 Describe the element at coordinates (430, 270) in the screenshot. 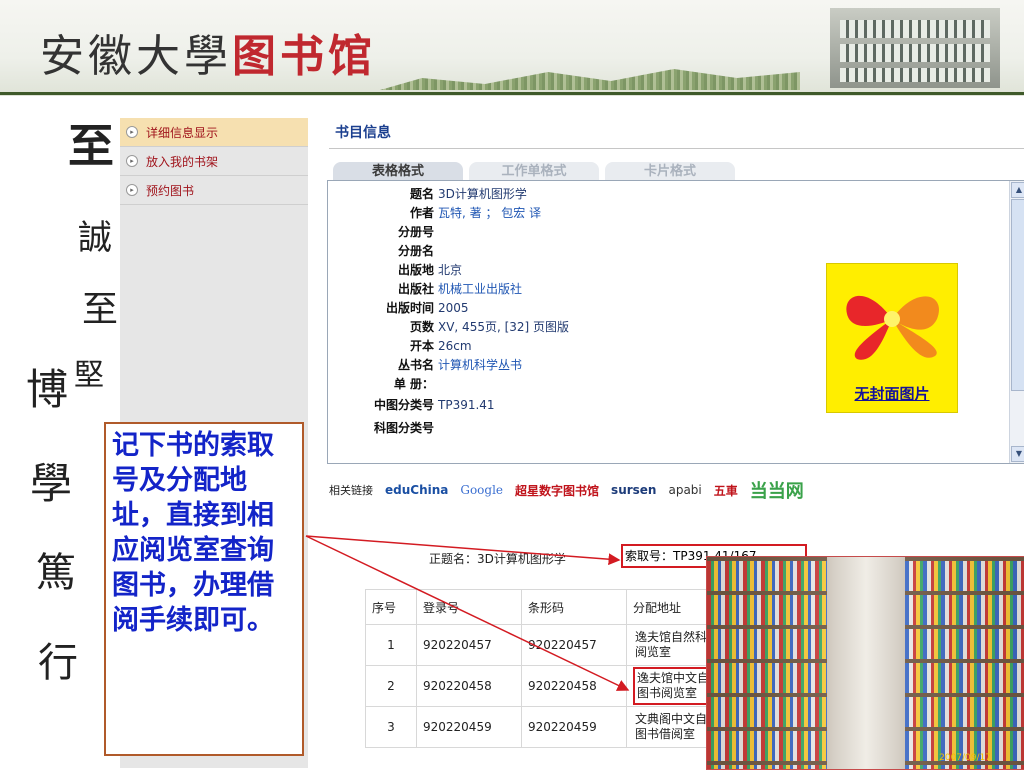

I see `field-pub-place: 出版地 北京` at that location.